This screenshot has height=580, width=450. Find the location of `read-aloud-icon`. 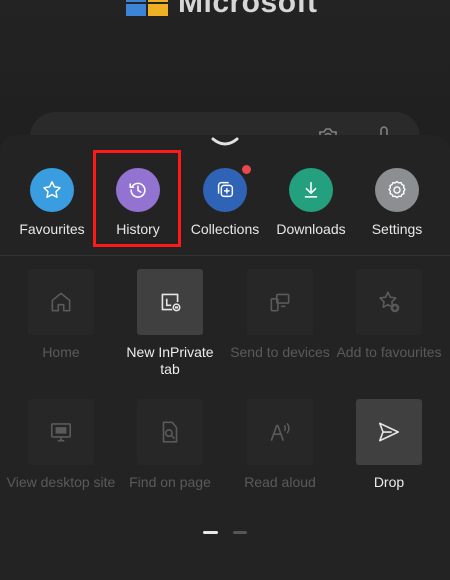

read-aloud-icon is located at coordinates (280, 432).